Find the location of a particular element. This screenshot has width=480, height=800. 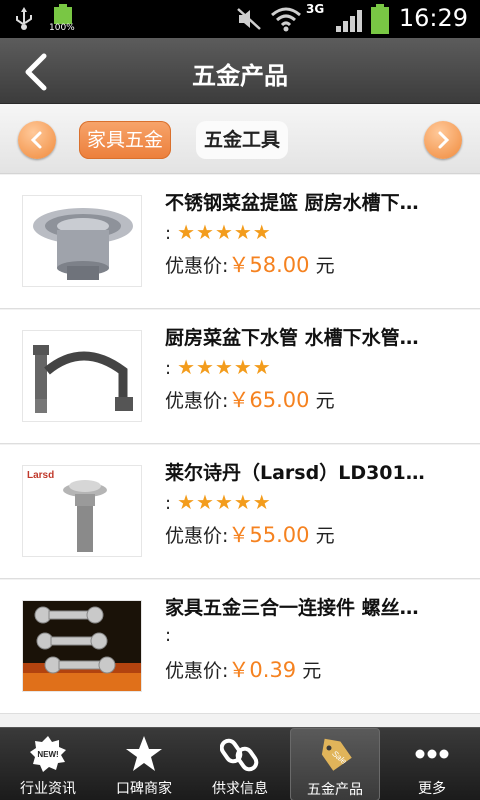

wifi-icon is located at coordinates (286, 19).